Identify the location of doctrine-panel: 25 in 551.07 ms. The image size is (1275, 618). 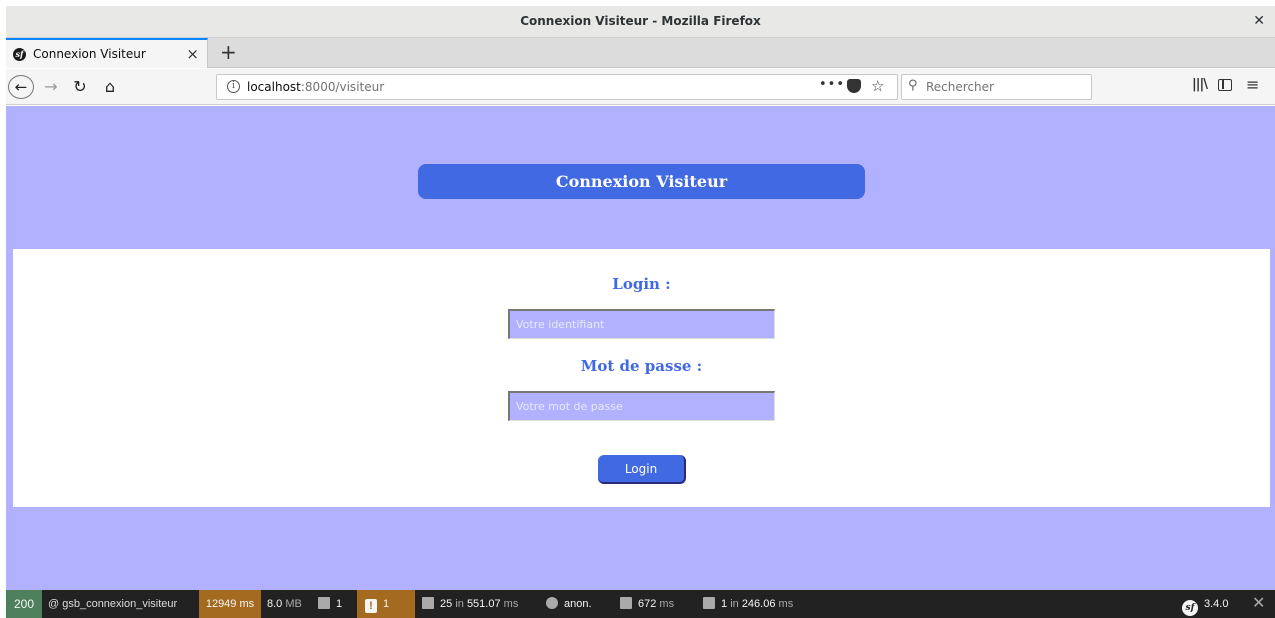
(470, 604).